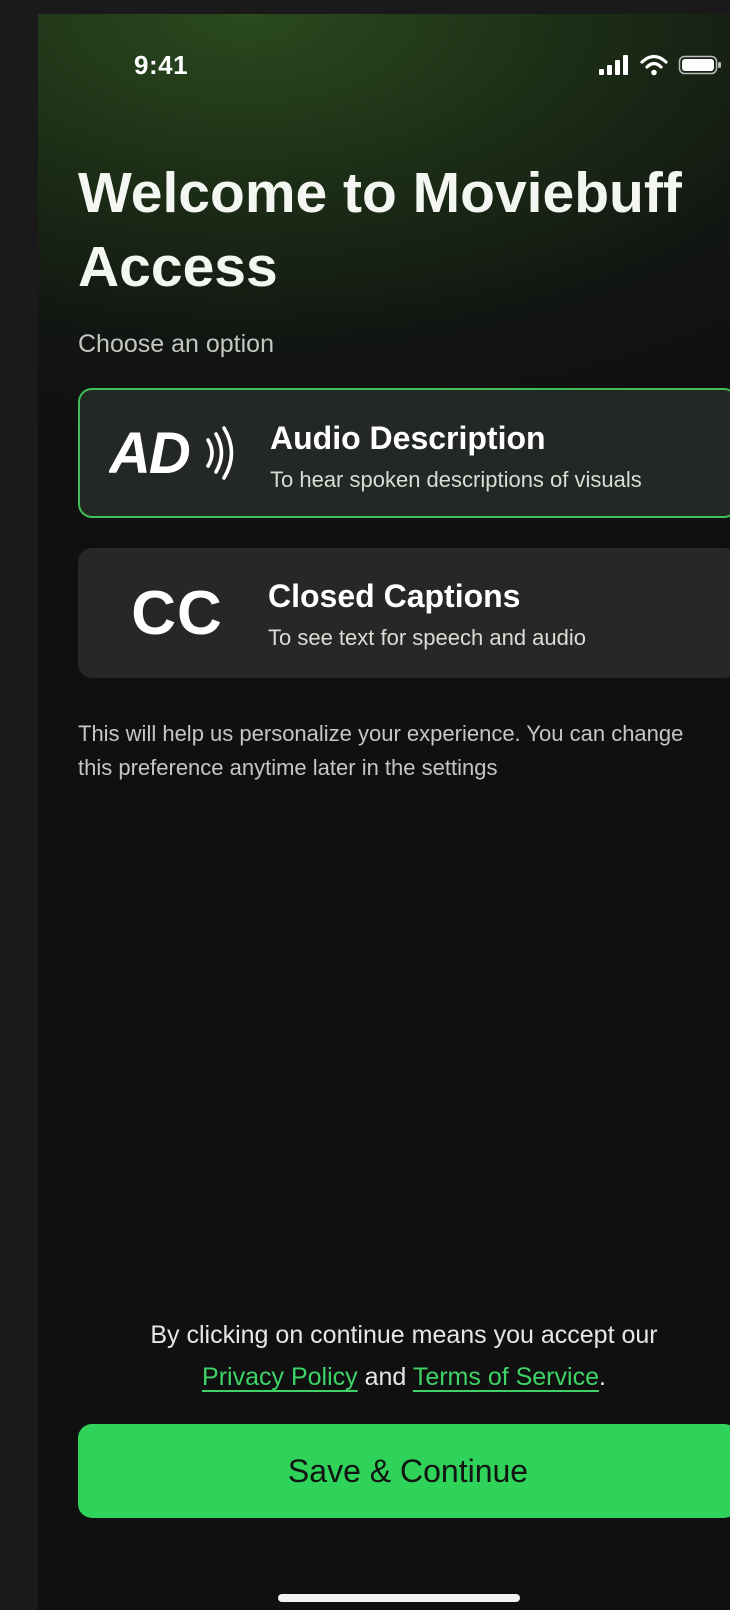  Describe the element at coordinates (408, 438) in the screenshot. I see `option-title: Audio Description` at that location.